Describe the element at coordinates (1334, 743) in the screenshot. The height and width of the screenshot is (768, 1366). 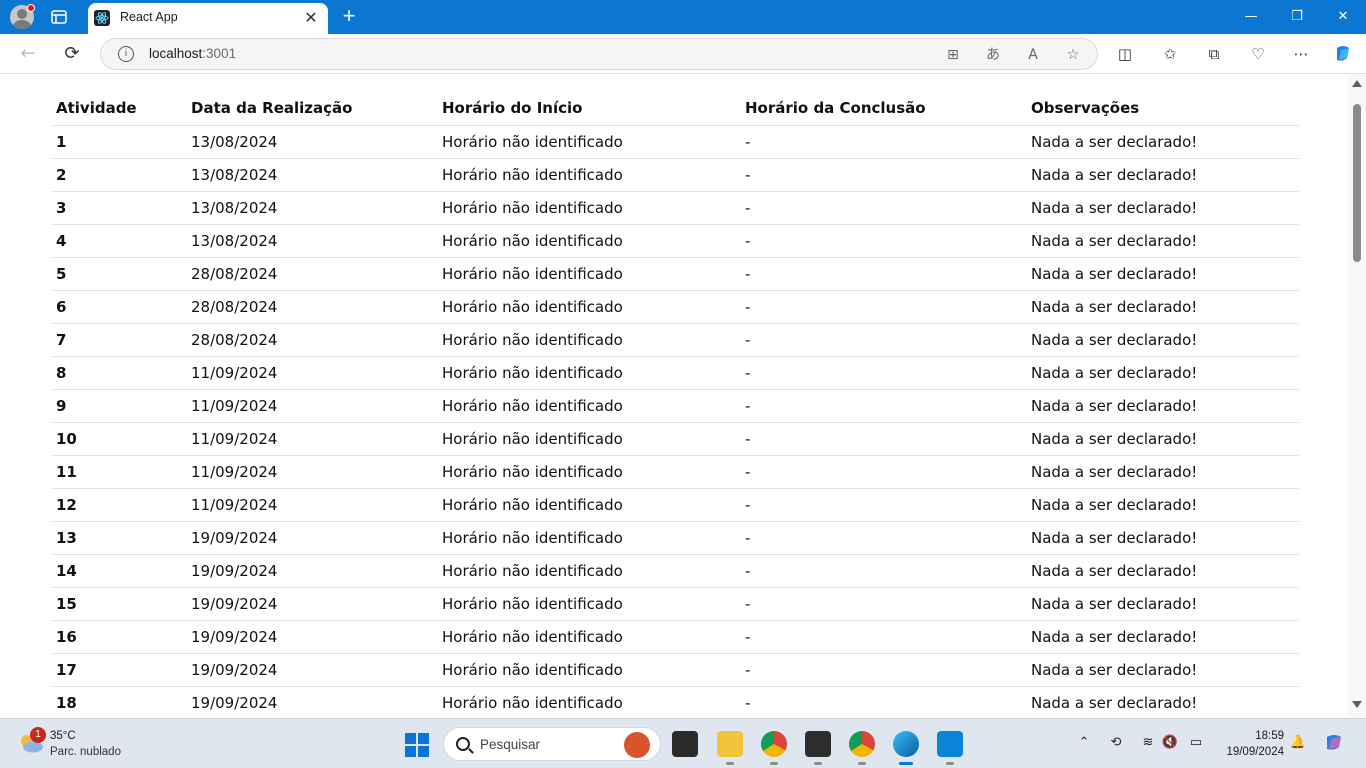
I see `copilot-taskbar-icon` at that location.